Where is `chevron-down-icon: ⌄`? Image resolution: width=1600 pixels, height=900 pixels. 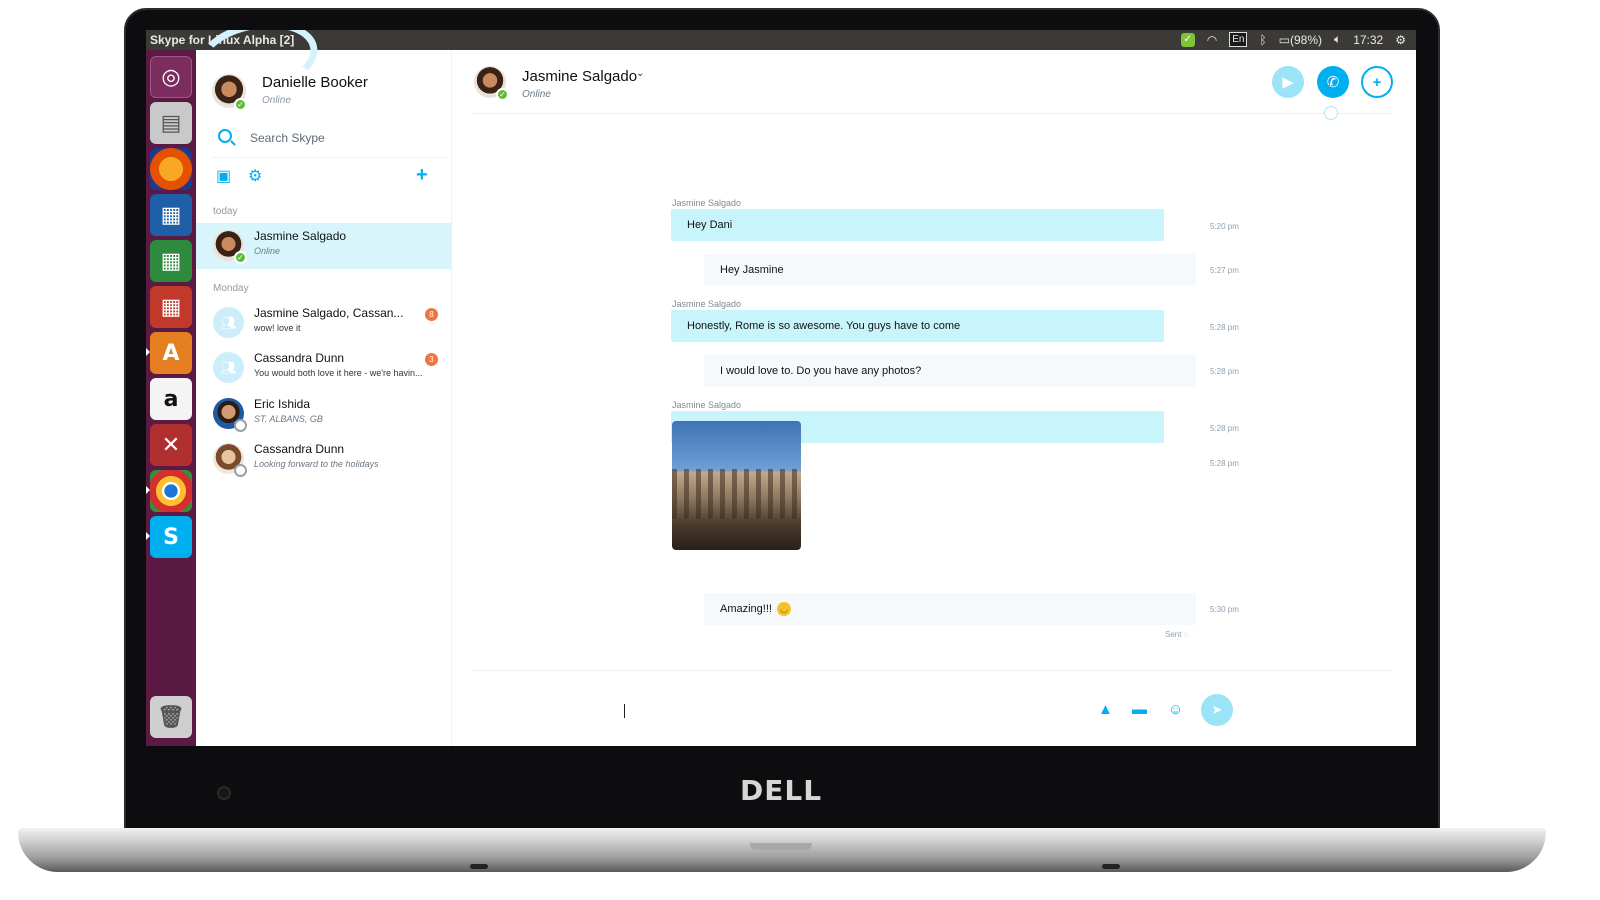
chevron-down-icon: ⌄ is located at coordinates (640, 73).